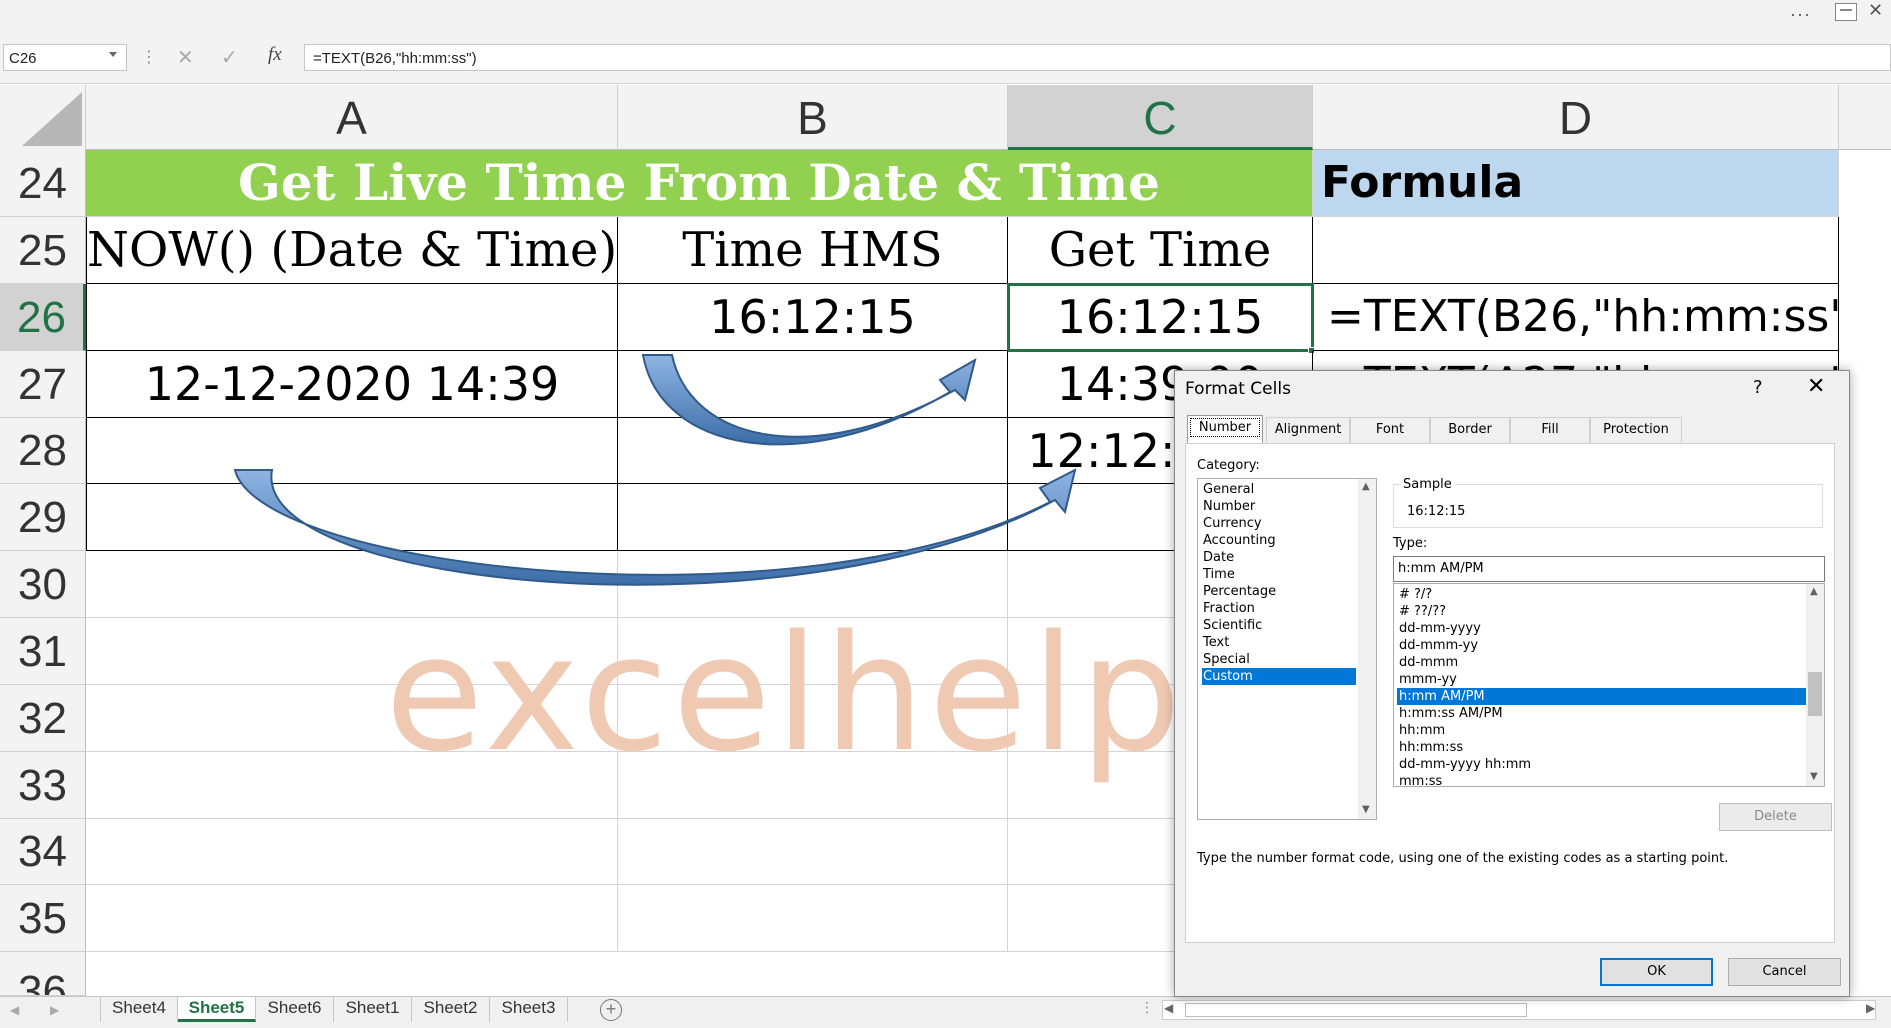 This screenshot has width=1891, height=1028. Describe the element at coordinates (1390, 430) in the screenshot. I see `tab-font: Font` at that location.